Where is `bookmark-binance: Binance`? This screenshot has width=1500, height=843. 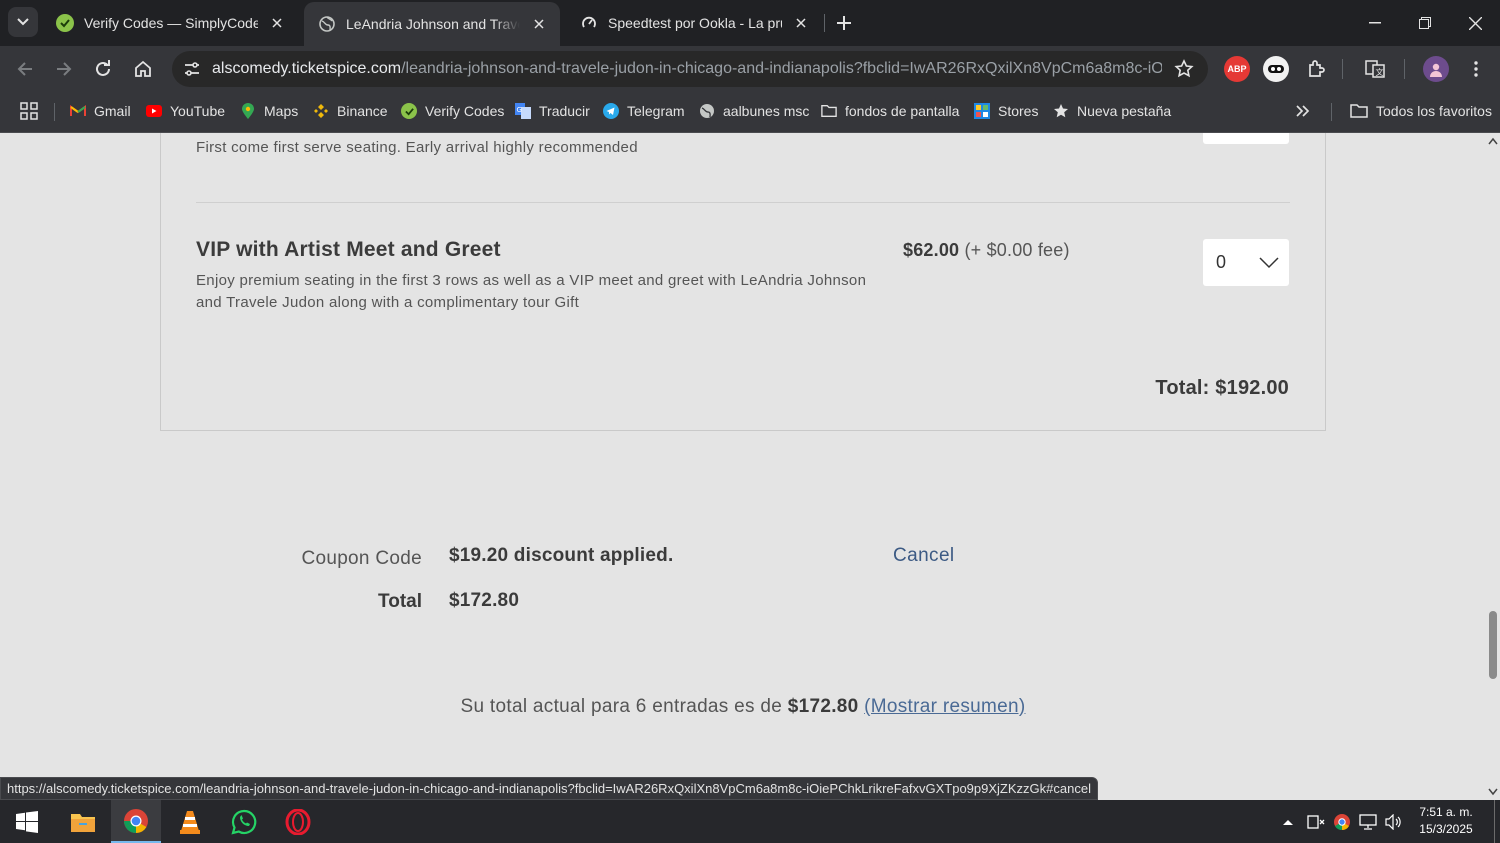 bookmark-binance: Binance is located at coordinates (350, 111).